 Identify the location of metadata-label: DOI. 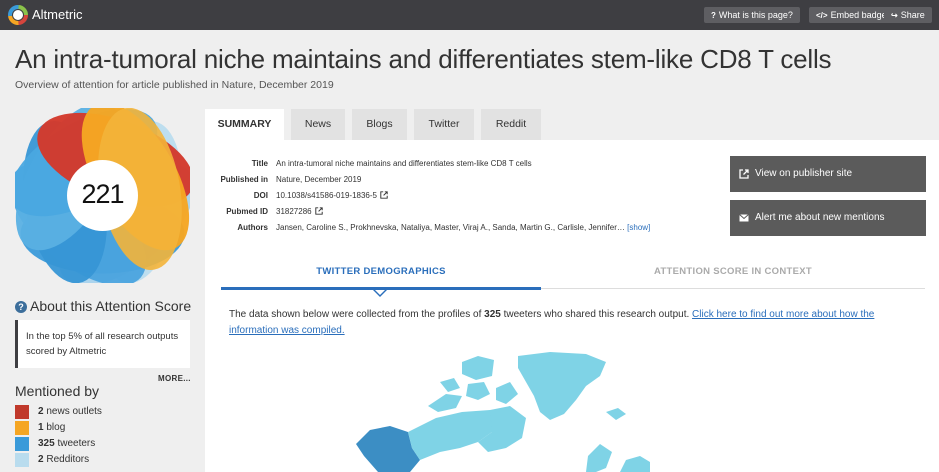
(260, 195).